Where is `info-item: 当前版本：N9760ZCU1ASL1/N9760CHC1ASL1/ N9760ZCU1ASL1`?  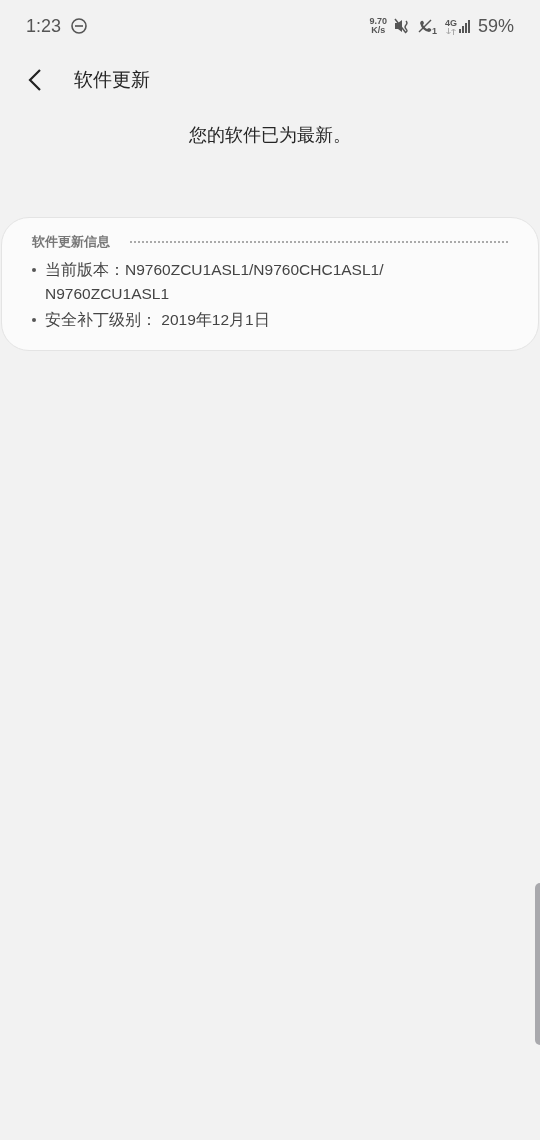
info-item: 当前版本：N9760ZCU1ASL1/N9760CHC1ASL1/ N9760ZCU1ASL1 is located at coordinates (215, 281).